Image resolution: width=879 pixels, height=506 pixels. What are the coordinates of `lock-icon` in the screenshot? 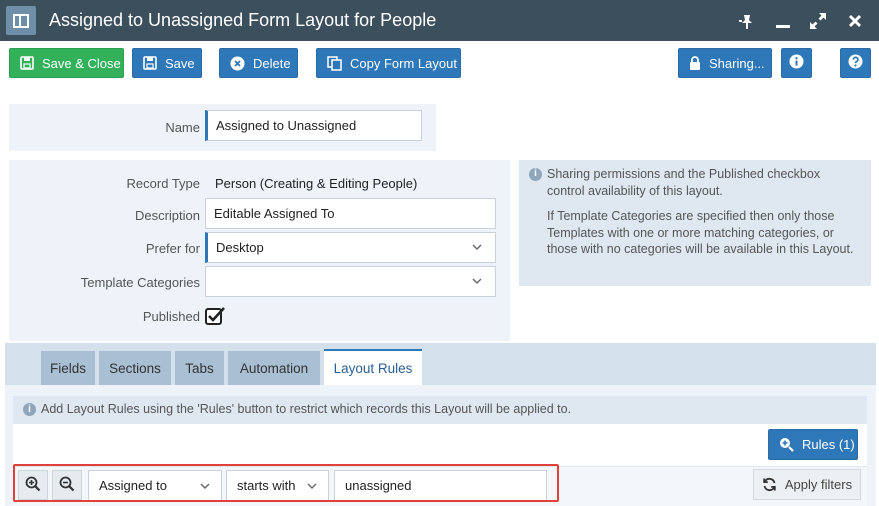 It's located at (695, 63).